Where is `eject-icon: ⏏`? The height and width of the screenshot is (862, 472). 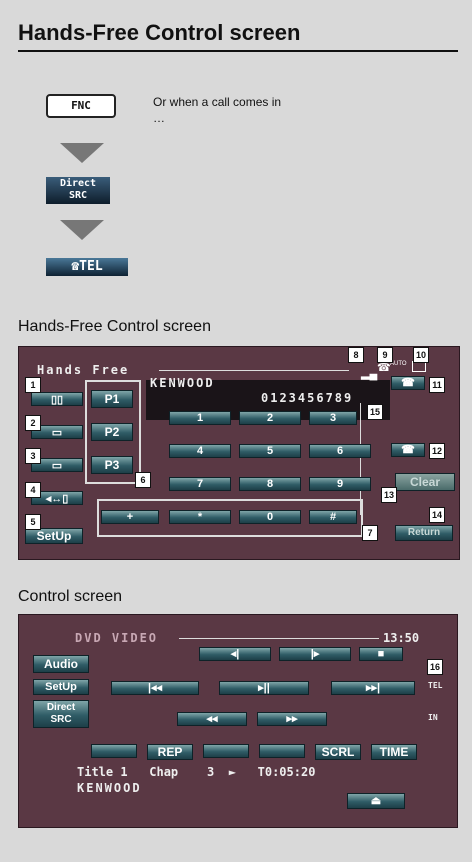
eject-icon: ⏏ is located at coordinates (376, 801).